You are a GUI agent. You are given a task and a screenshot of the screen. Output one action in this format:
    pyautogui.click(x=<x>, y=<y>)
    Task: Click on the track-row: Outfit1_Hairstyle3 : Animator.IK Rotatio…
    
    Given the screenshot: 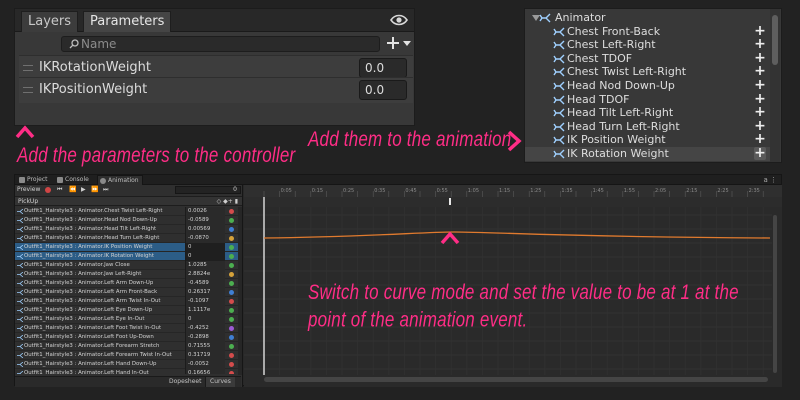 What is the action you would take?
    pyautogui.click(x=128, y=256)
    